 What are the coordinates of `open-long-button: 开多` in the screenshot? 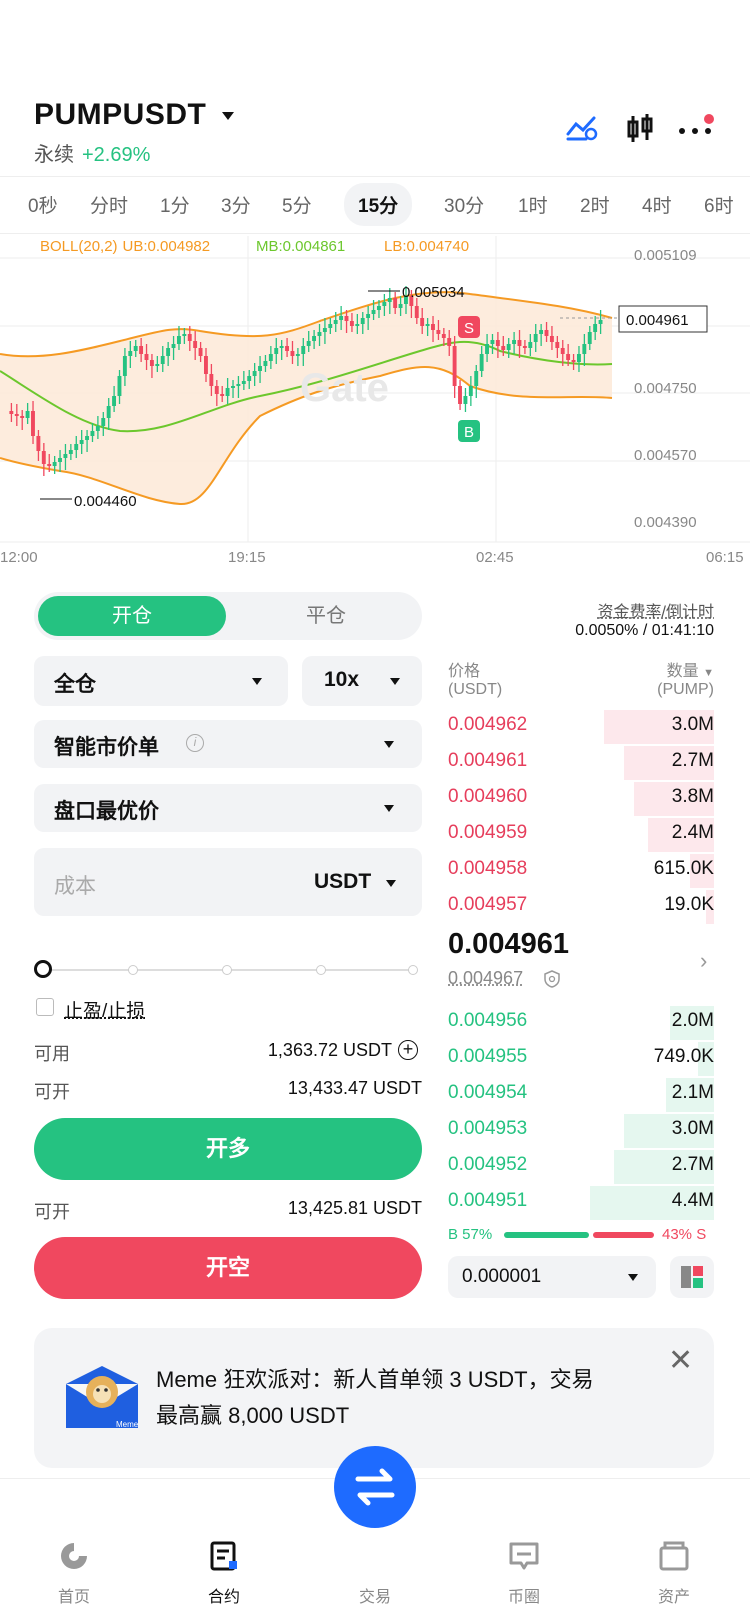 It's located at (228, 1149).